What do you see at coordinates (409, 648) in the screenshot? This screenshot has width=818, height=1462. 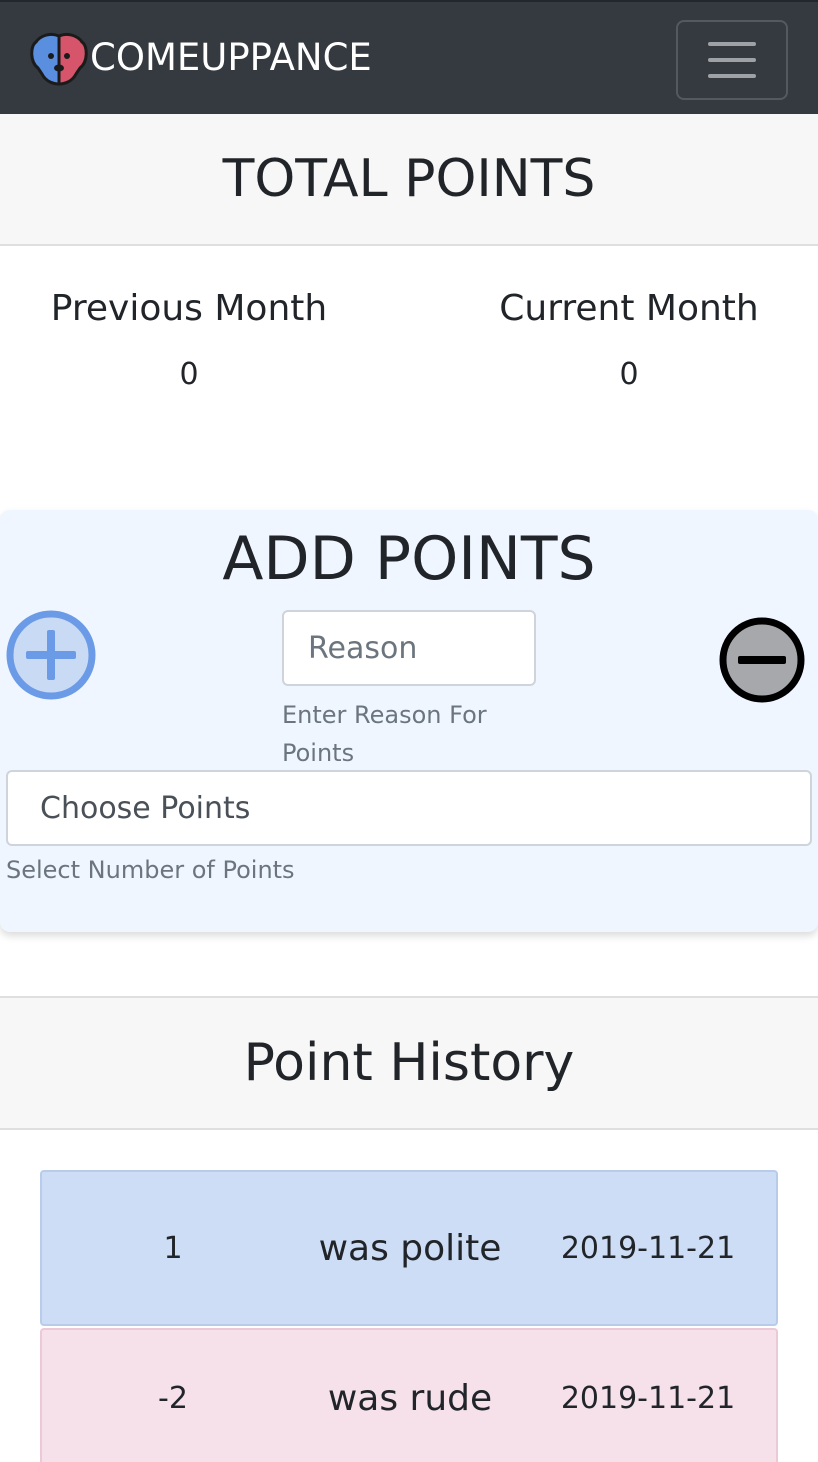 I see `reason-input` at bounding box center [409, 648].